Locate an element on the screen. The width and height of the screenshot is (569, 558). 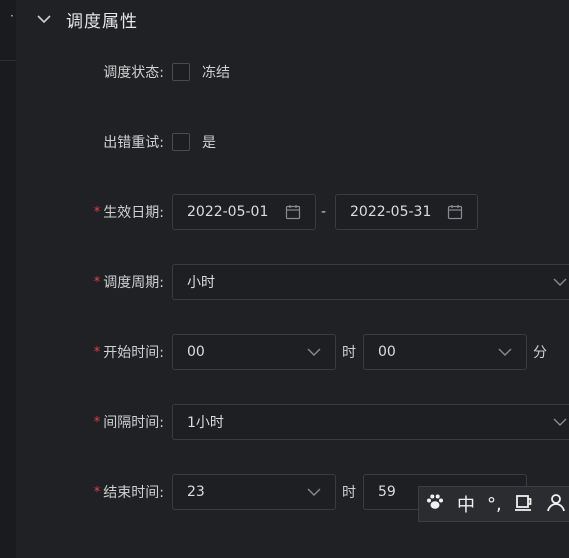
retry-option-label: 是 is located at coordinates (209, 142).